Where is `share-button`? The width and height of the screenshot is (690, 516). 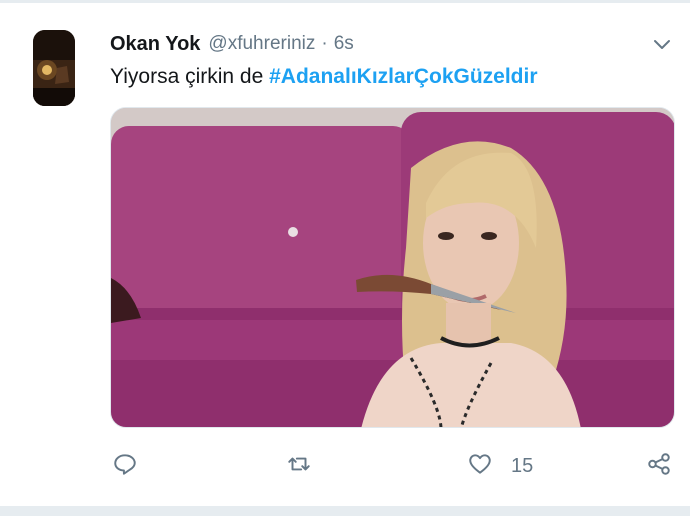
share-button is located at coordinates (659, 466).